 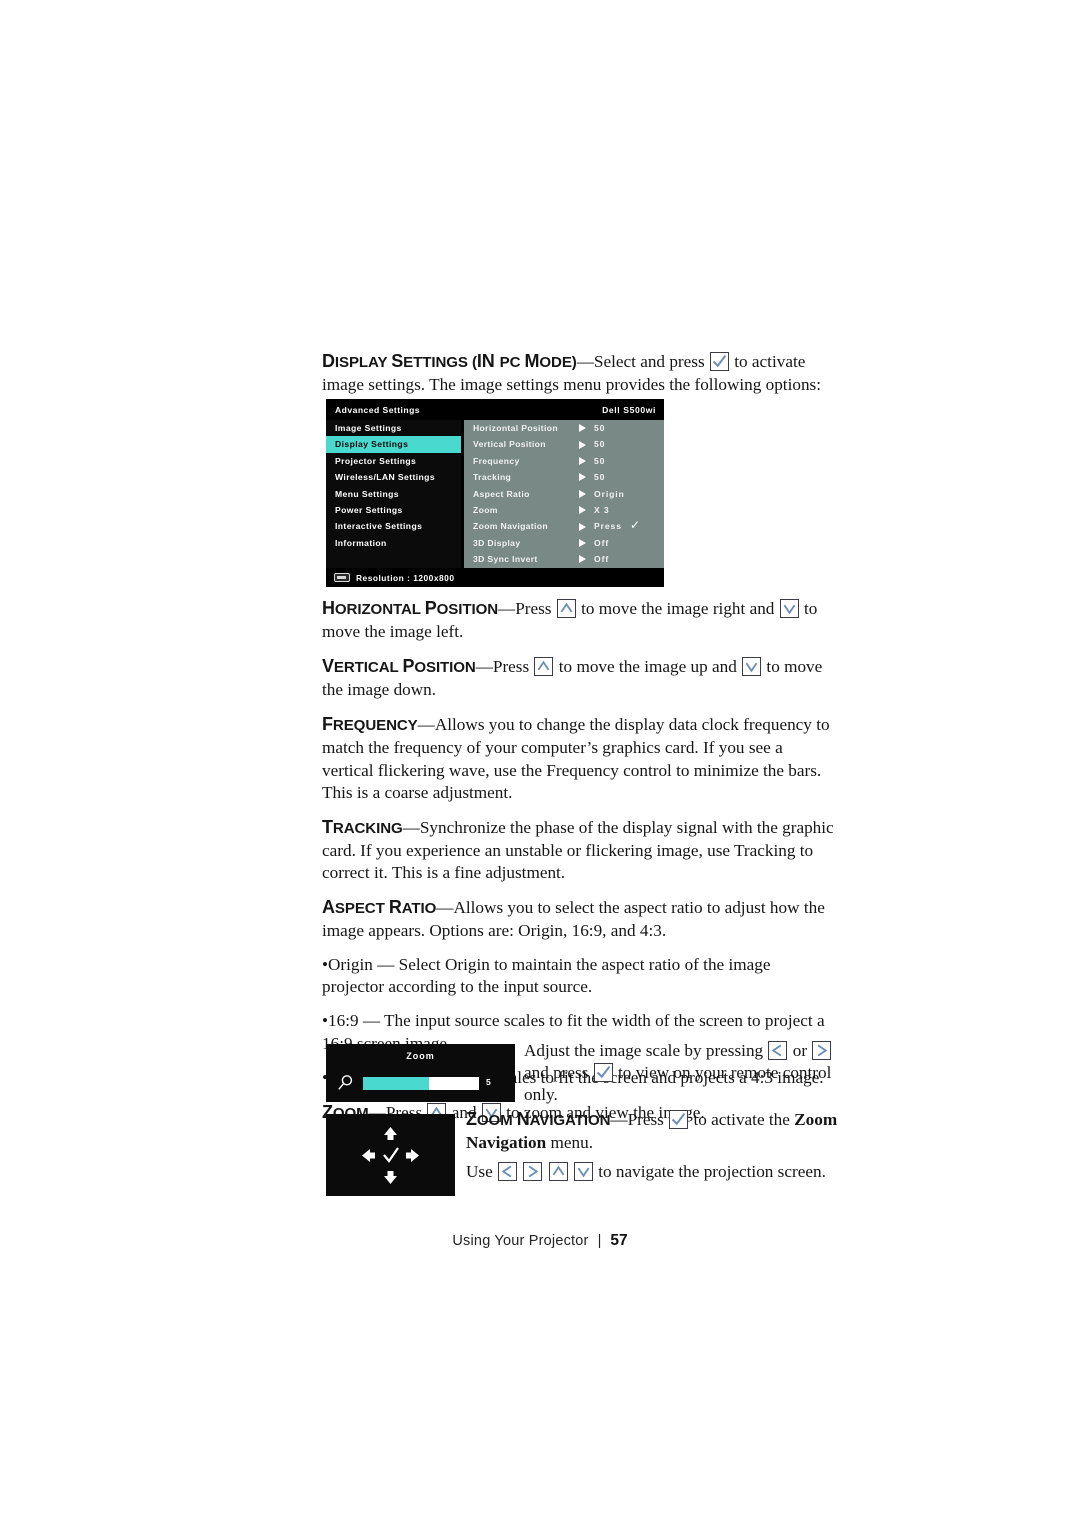 I want to click on check-icon, so click(x=391, y=1155).